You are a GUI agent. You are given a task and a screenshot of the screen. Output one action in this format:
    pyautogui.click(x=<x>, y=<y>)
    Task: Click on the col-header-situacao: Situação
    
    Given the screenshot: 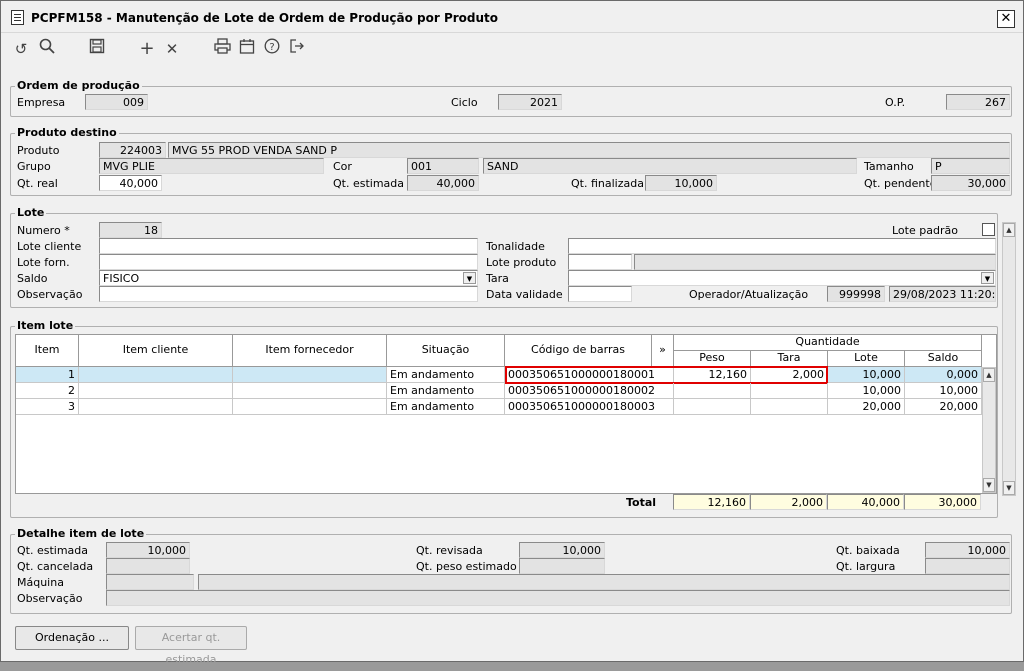 What is the action you would take?
    pyautogui.click(x=446, y=351)
    